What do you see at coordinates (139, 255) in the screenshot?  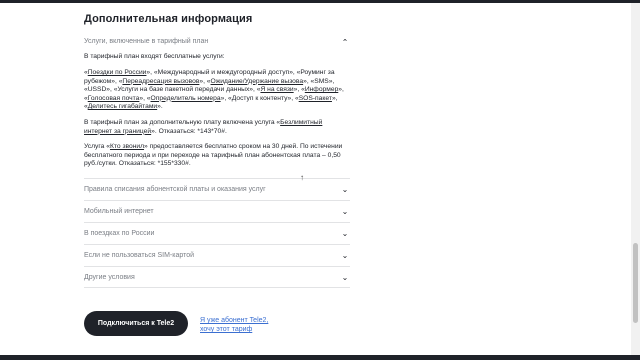 I see `accordion-item-label: Если не пользоваться SIM-картой` at bounding box center [139, 255].